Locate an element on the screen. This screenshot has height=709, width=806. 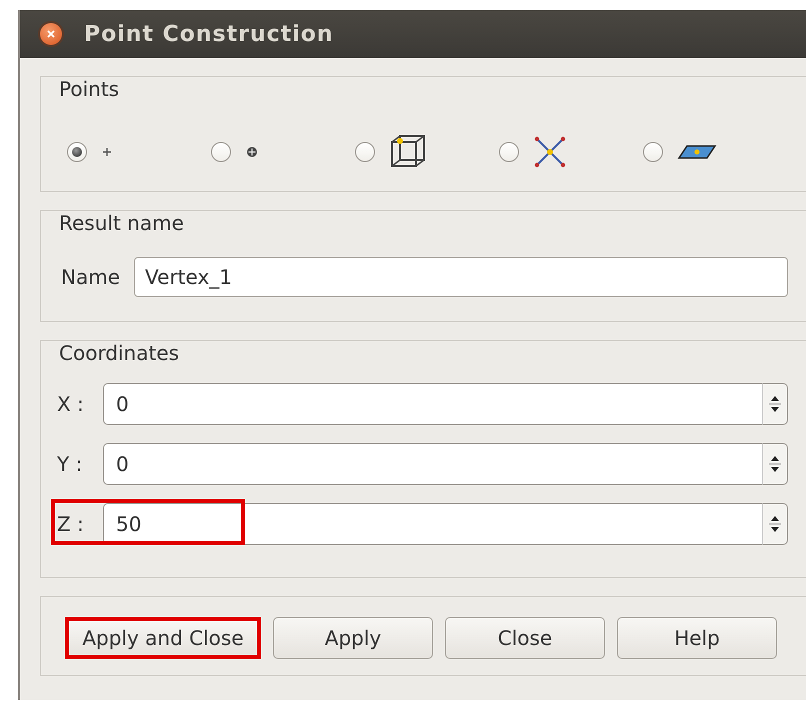
close-icon is located at coordinates (51, 34).